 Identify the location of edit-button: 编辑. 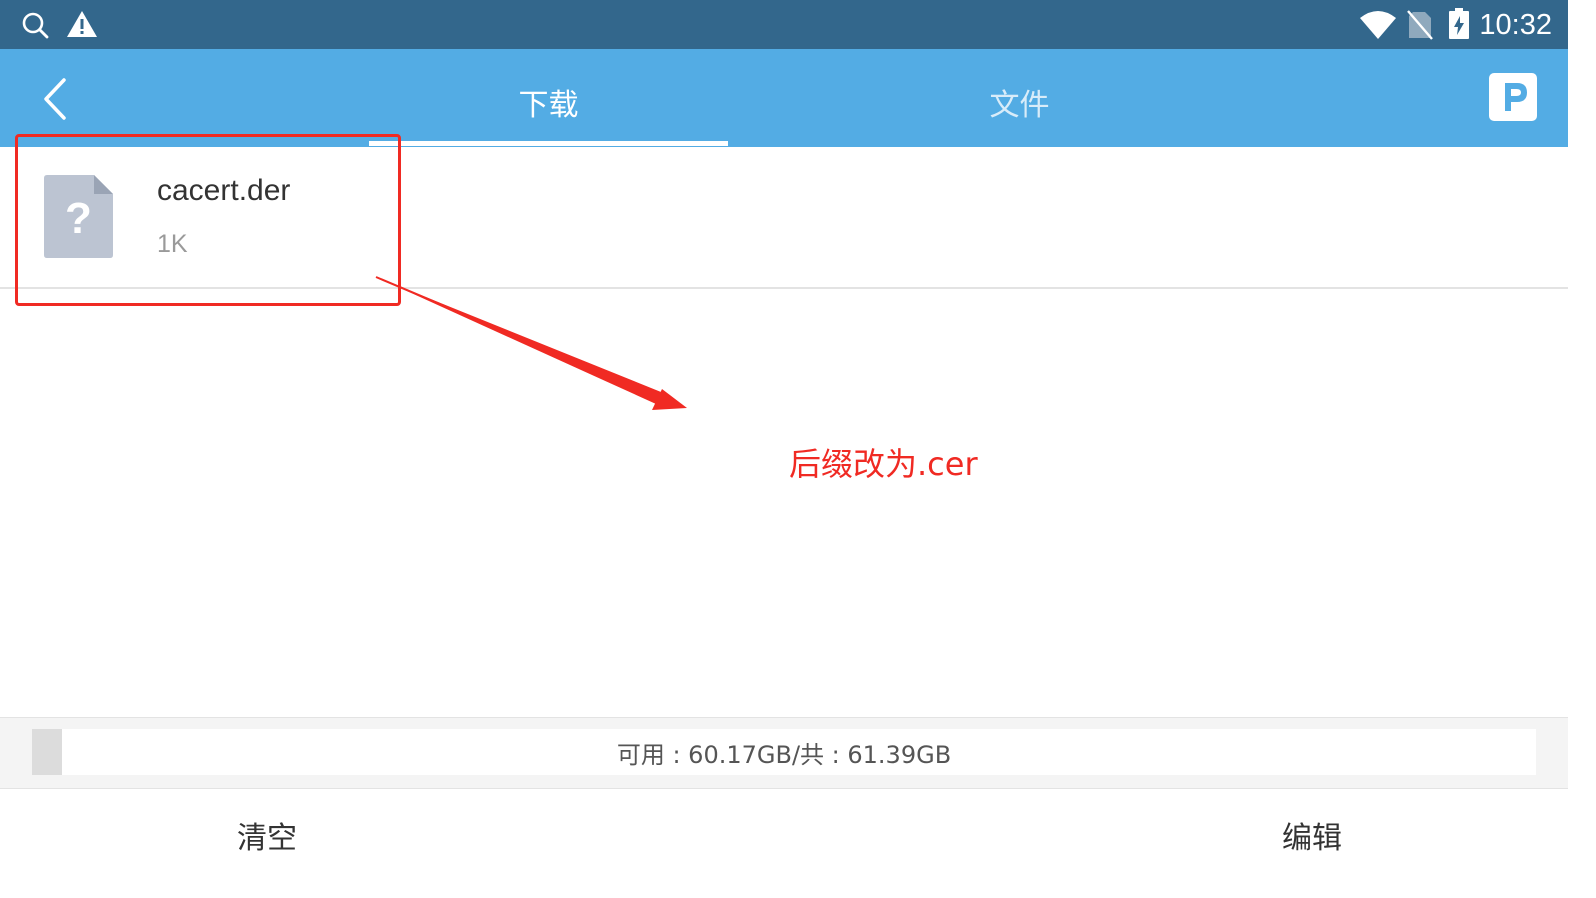
(1312, 835).